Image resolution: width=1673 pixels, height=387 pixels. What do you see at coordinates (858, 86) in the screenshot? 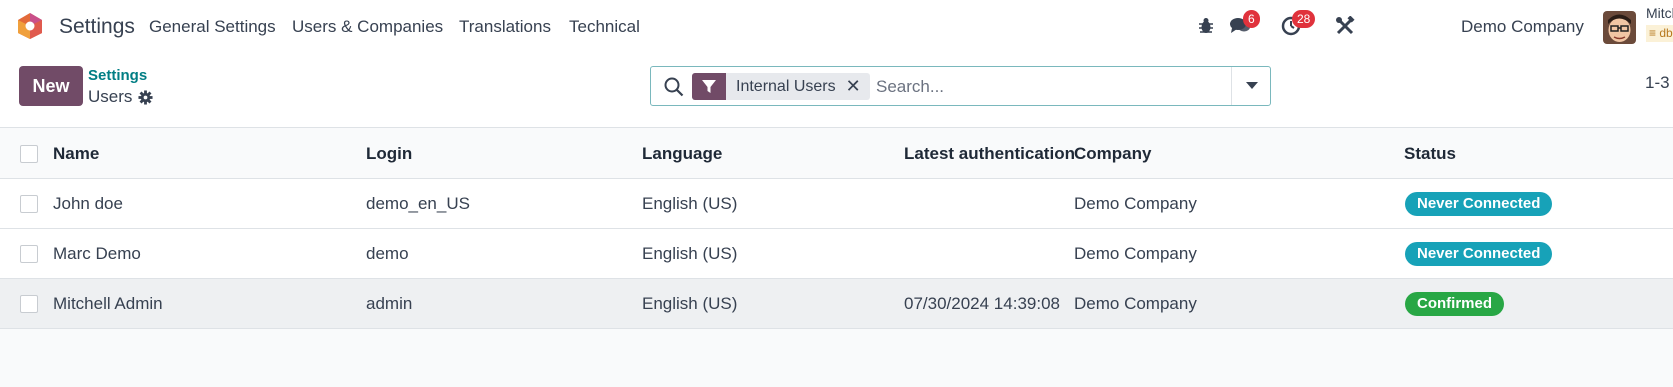
I see `facet-remove-icon: ✕` at bounding box center [858, 86].